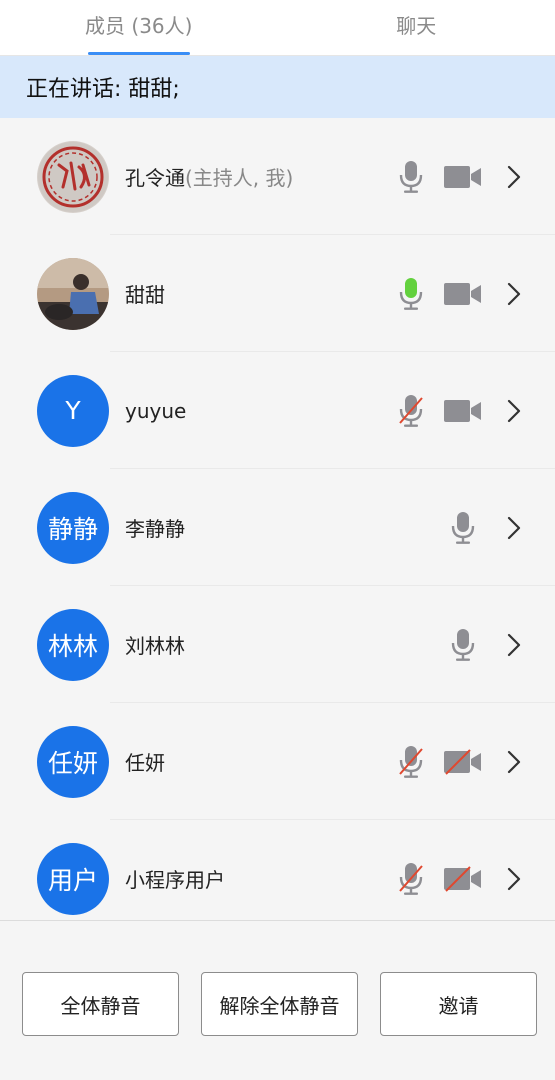 The image size is (555, 1080). What do you see at coordinates (277, 644) in the screenshot?
I see `participant-row: 林林 刘林林` at bounding box center [277, 644].